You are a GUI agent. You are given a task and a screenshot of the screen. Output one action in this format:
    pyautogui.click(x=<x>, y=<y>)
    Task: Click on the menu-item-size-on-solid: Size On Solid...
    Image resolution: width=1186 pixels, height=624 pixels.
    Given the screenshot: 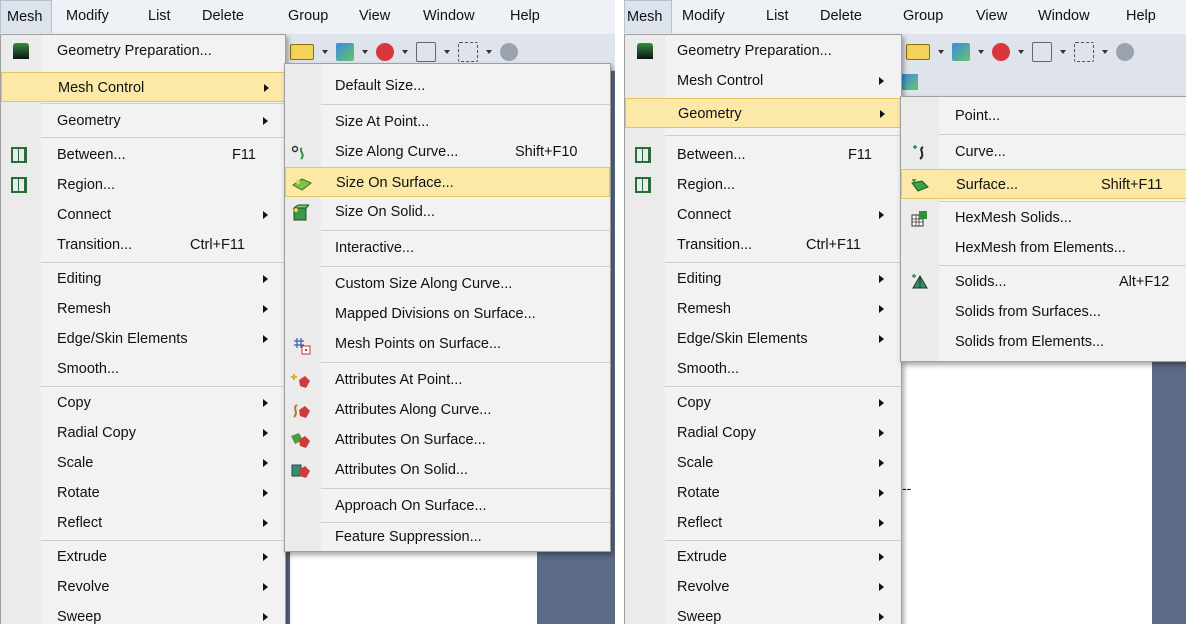 What is the action you would take?
    pyautogui.click(x=447, y=212)
    